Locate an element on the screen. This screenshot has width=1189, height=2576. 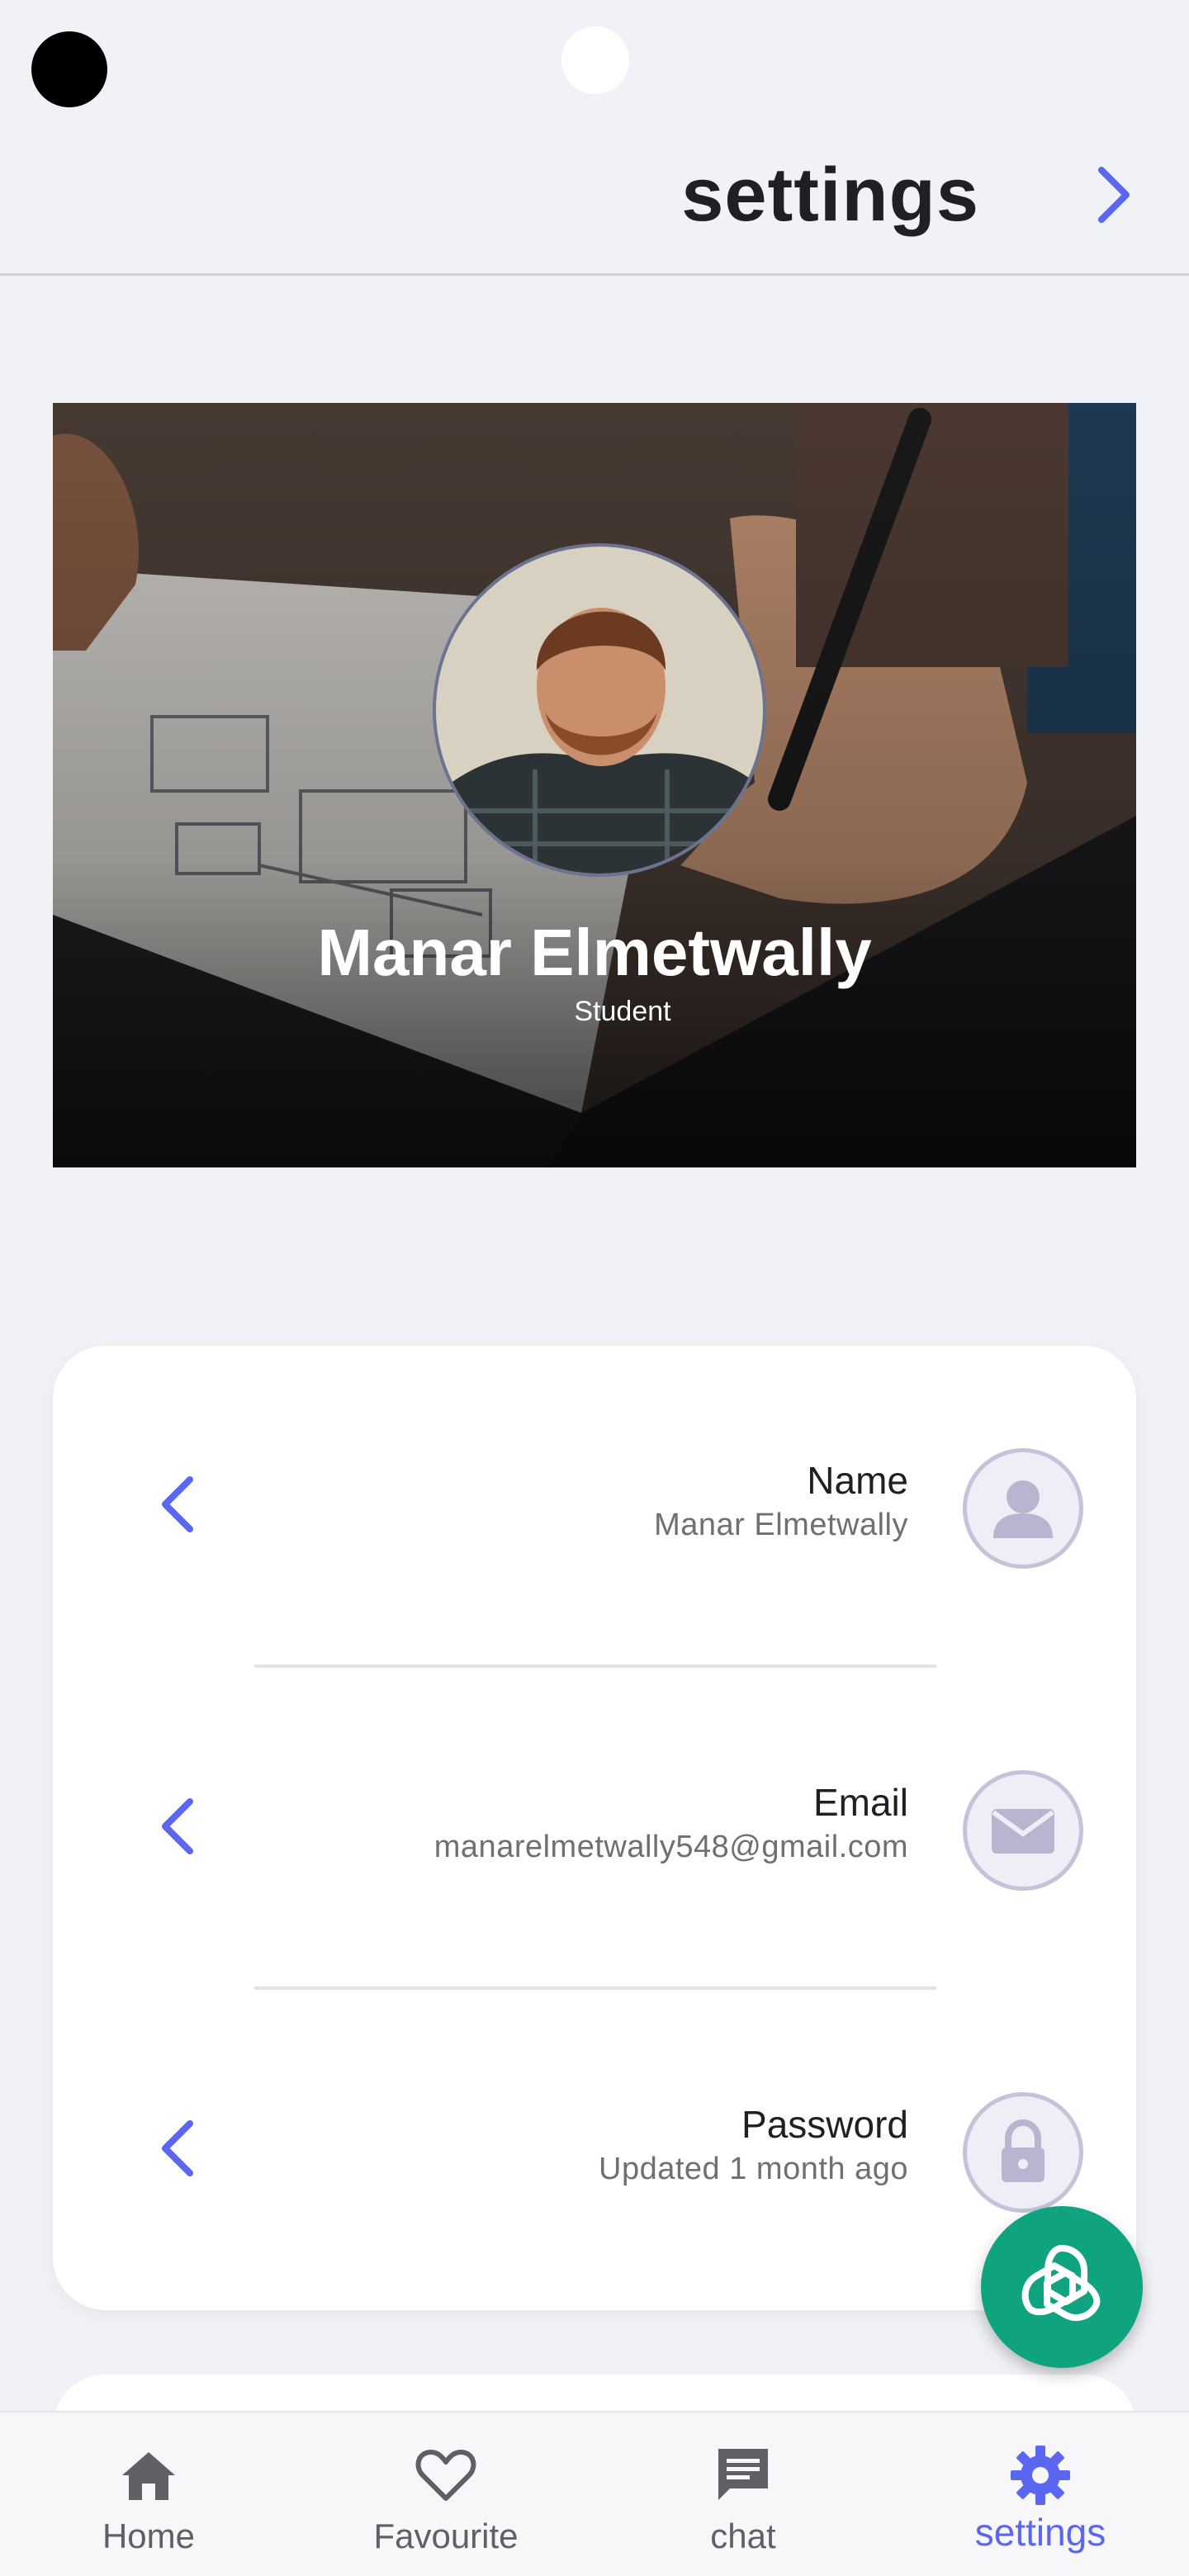
nav-item-favourite: Favourite is located at coordinates (445, 2494).